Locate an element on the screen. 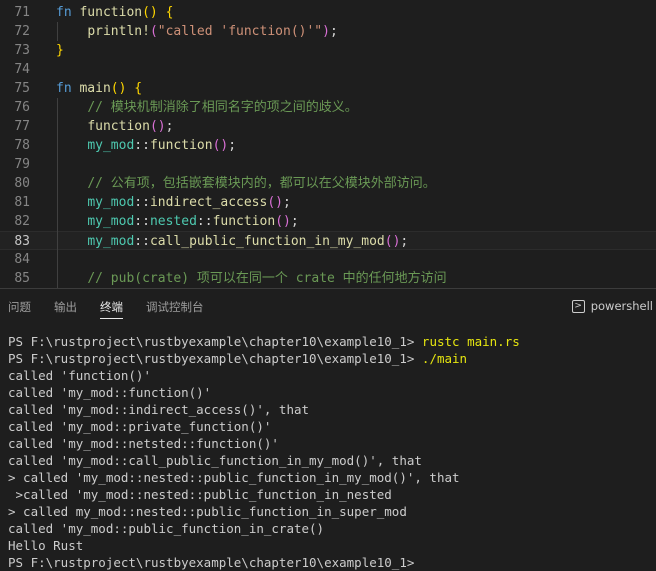 This screenshot has height=571, width=656. terminal-output-line: called 'my_mod::netsted::function()' is located at coordinates (143, 443).